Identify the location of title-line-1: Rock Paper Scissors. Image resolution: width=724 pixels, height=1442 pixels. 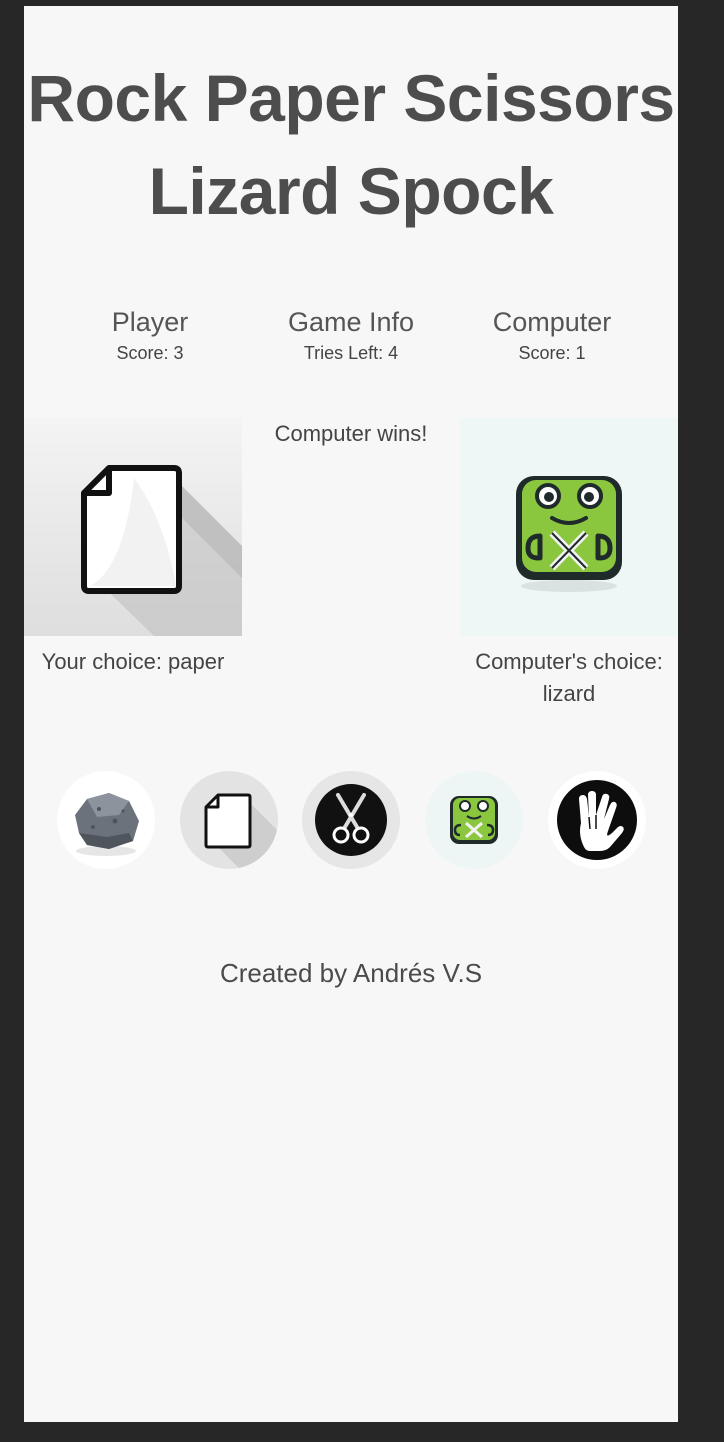
(351, 98).